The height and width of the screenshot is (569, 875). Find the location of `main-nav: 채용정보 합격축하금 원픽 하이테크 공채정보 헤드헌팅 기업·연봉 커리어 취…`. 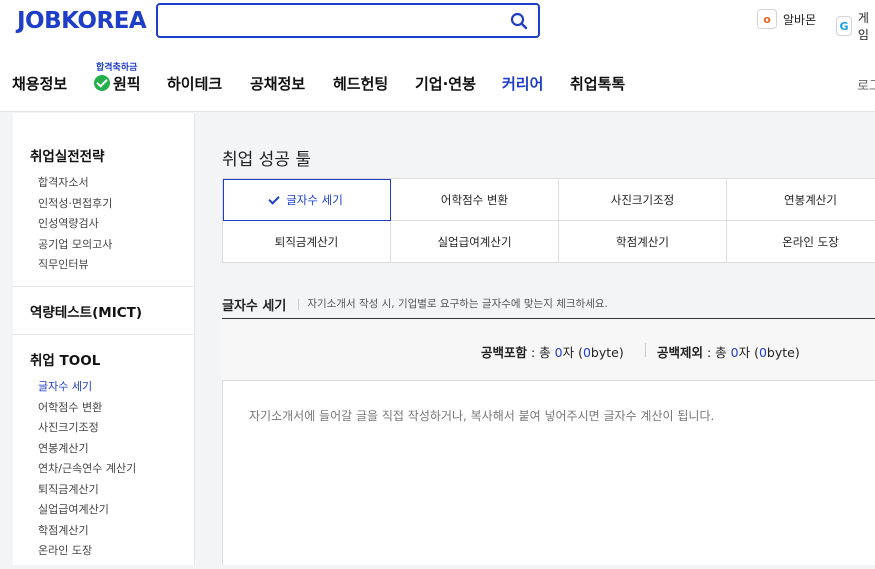

main-nav: 채용정보 합격축하금 원픽 하이테크 공채정보 헤드헌팅 기업·연봉 커리어 취… is located at coordinates (437, 83).